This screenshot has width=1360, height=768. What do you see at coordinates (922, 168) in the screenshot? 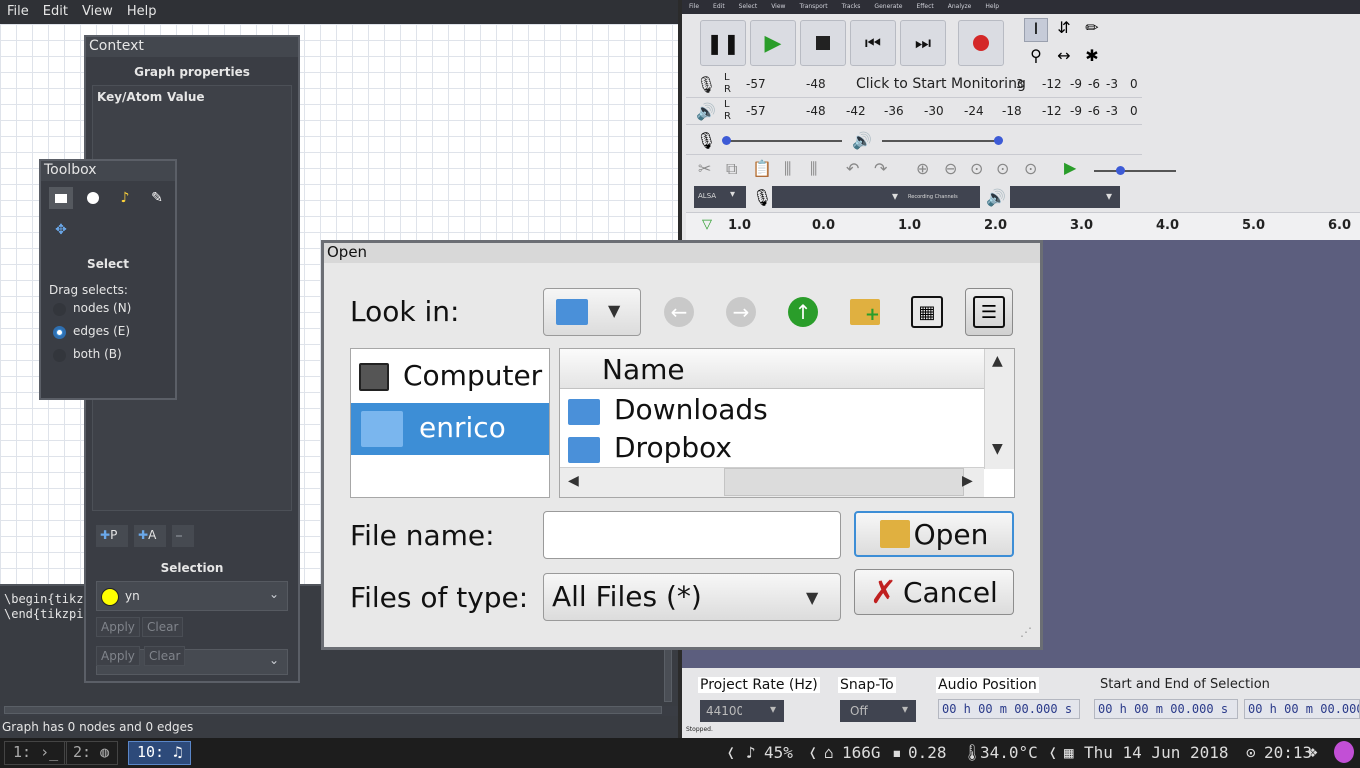
I see `zoom-in-icon: ⊕` at bounding box center [922, 168].